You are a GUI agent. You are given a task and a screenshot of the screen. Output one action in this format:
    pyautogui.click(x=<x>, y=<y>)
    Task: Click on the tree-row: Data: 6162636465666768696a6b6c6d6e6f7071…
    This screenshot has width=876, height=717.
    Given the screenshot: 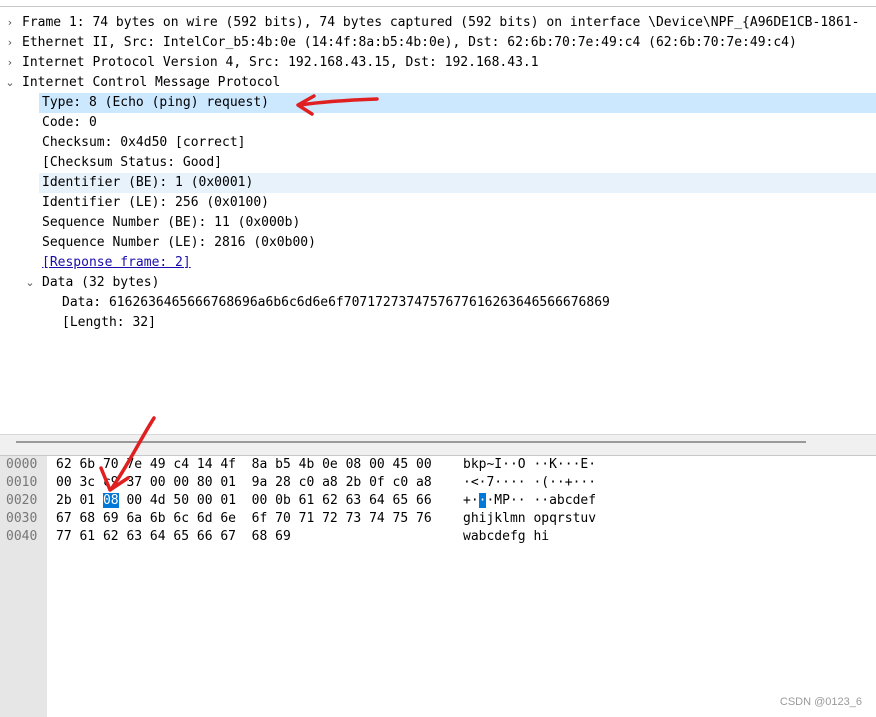 What is the action you would take?
    pyautogui.click(x=438, y=303)
    